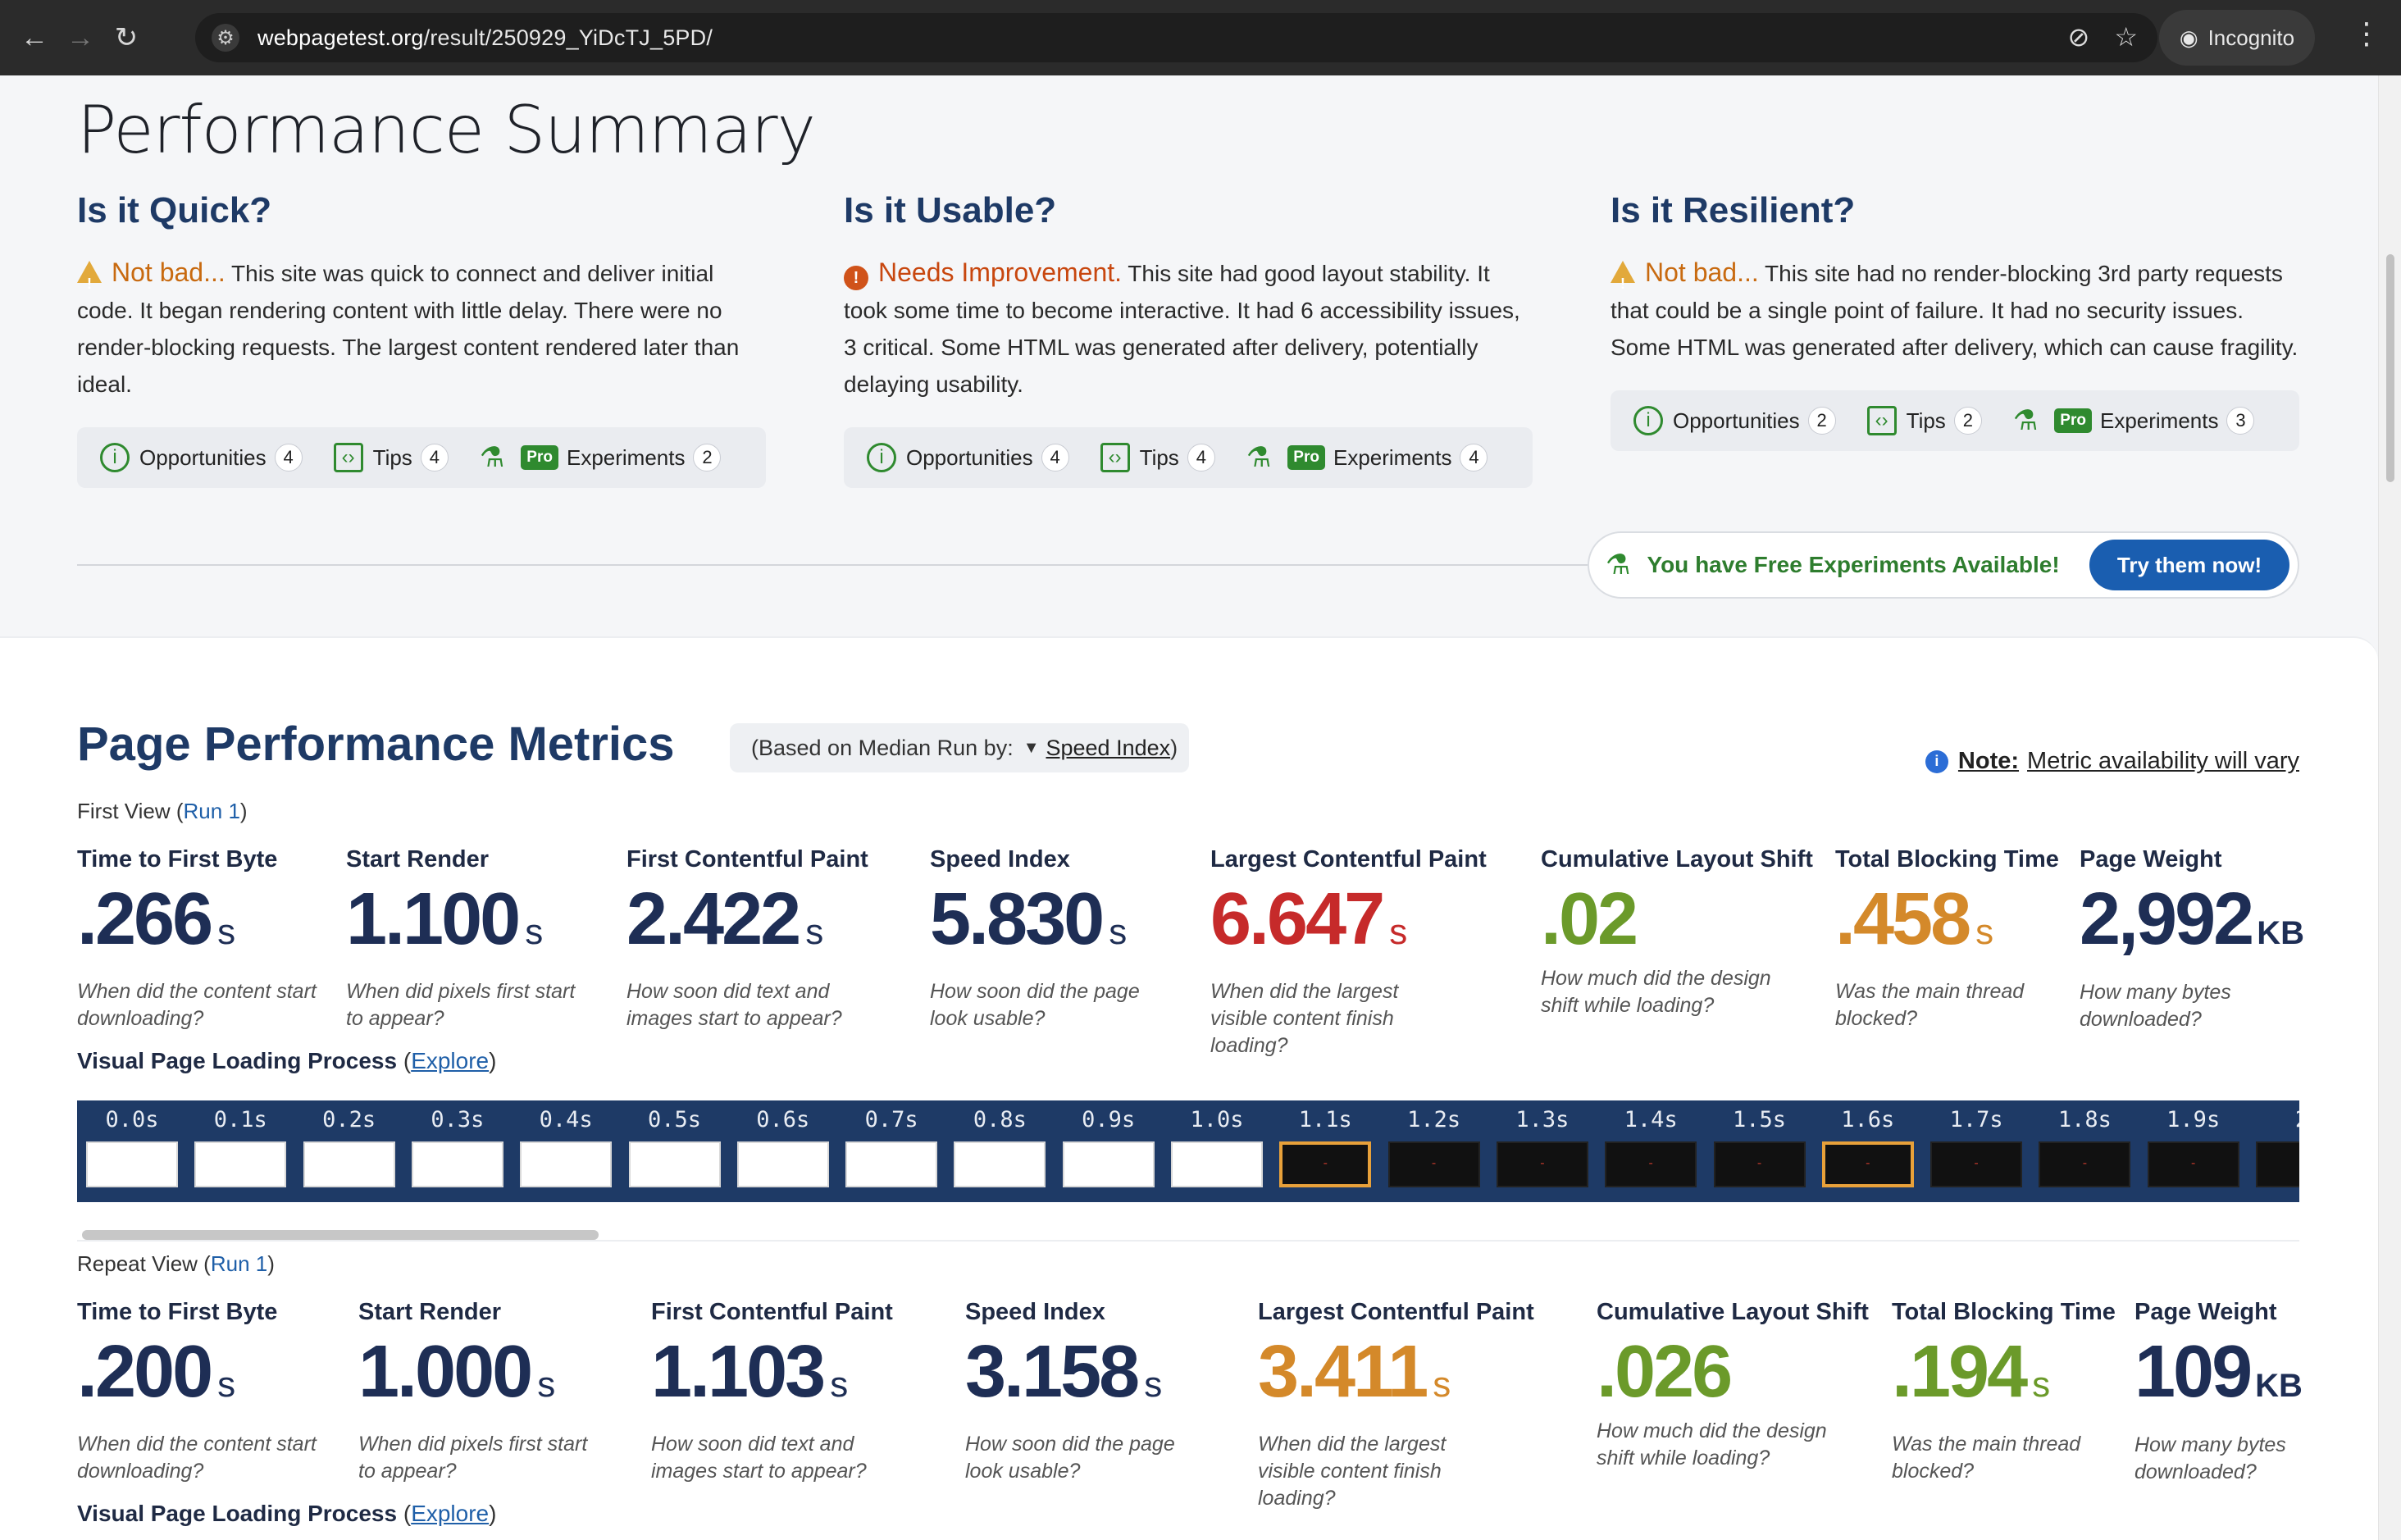  I want to click on filmstrip-frame: 1.1s, so click(1325, 1151).